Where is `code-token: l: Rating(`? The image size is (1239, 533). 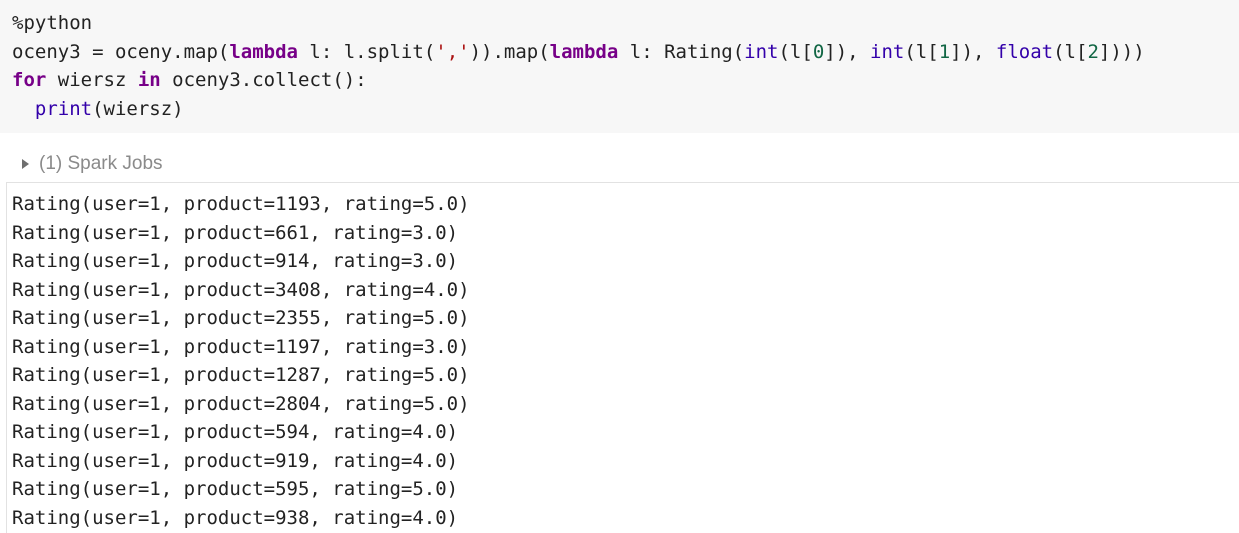 code-token: l: Rating( is located at coordinates (681, 51).